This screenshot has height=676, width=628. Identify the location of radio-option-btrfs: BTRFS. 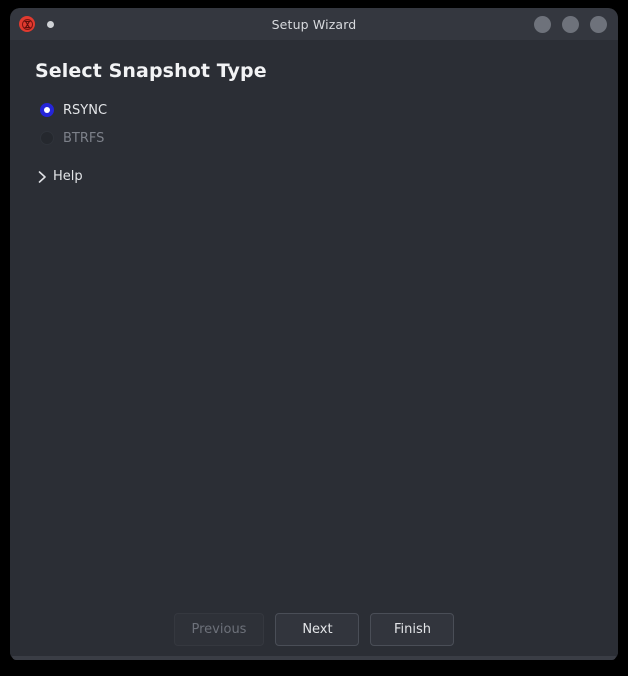
(72, 138).